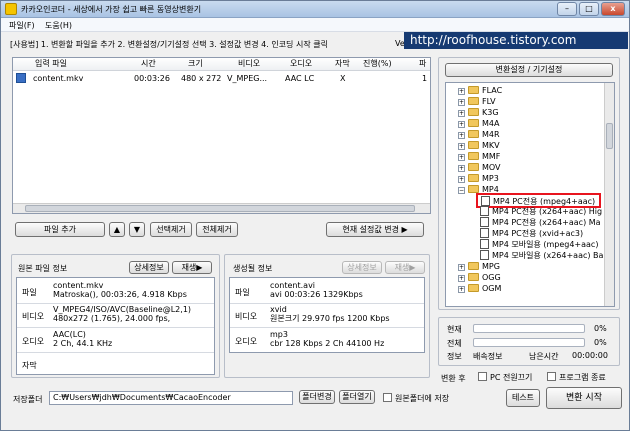  I want to click on tree-item-label: MP4 모바일용 (x264+aac) Ba, so click(548, 255).